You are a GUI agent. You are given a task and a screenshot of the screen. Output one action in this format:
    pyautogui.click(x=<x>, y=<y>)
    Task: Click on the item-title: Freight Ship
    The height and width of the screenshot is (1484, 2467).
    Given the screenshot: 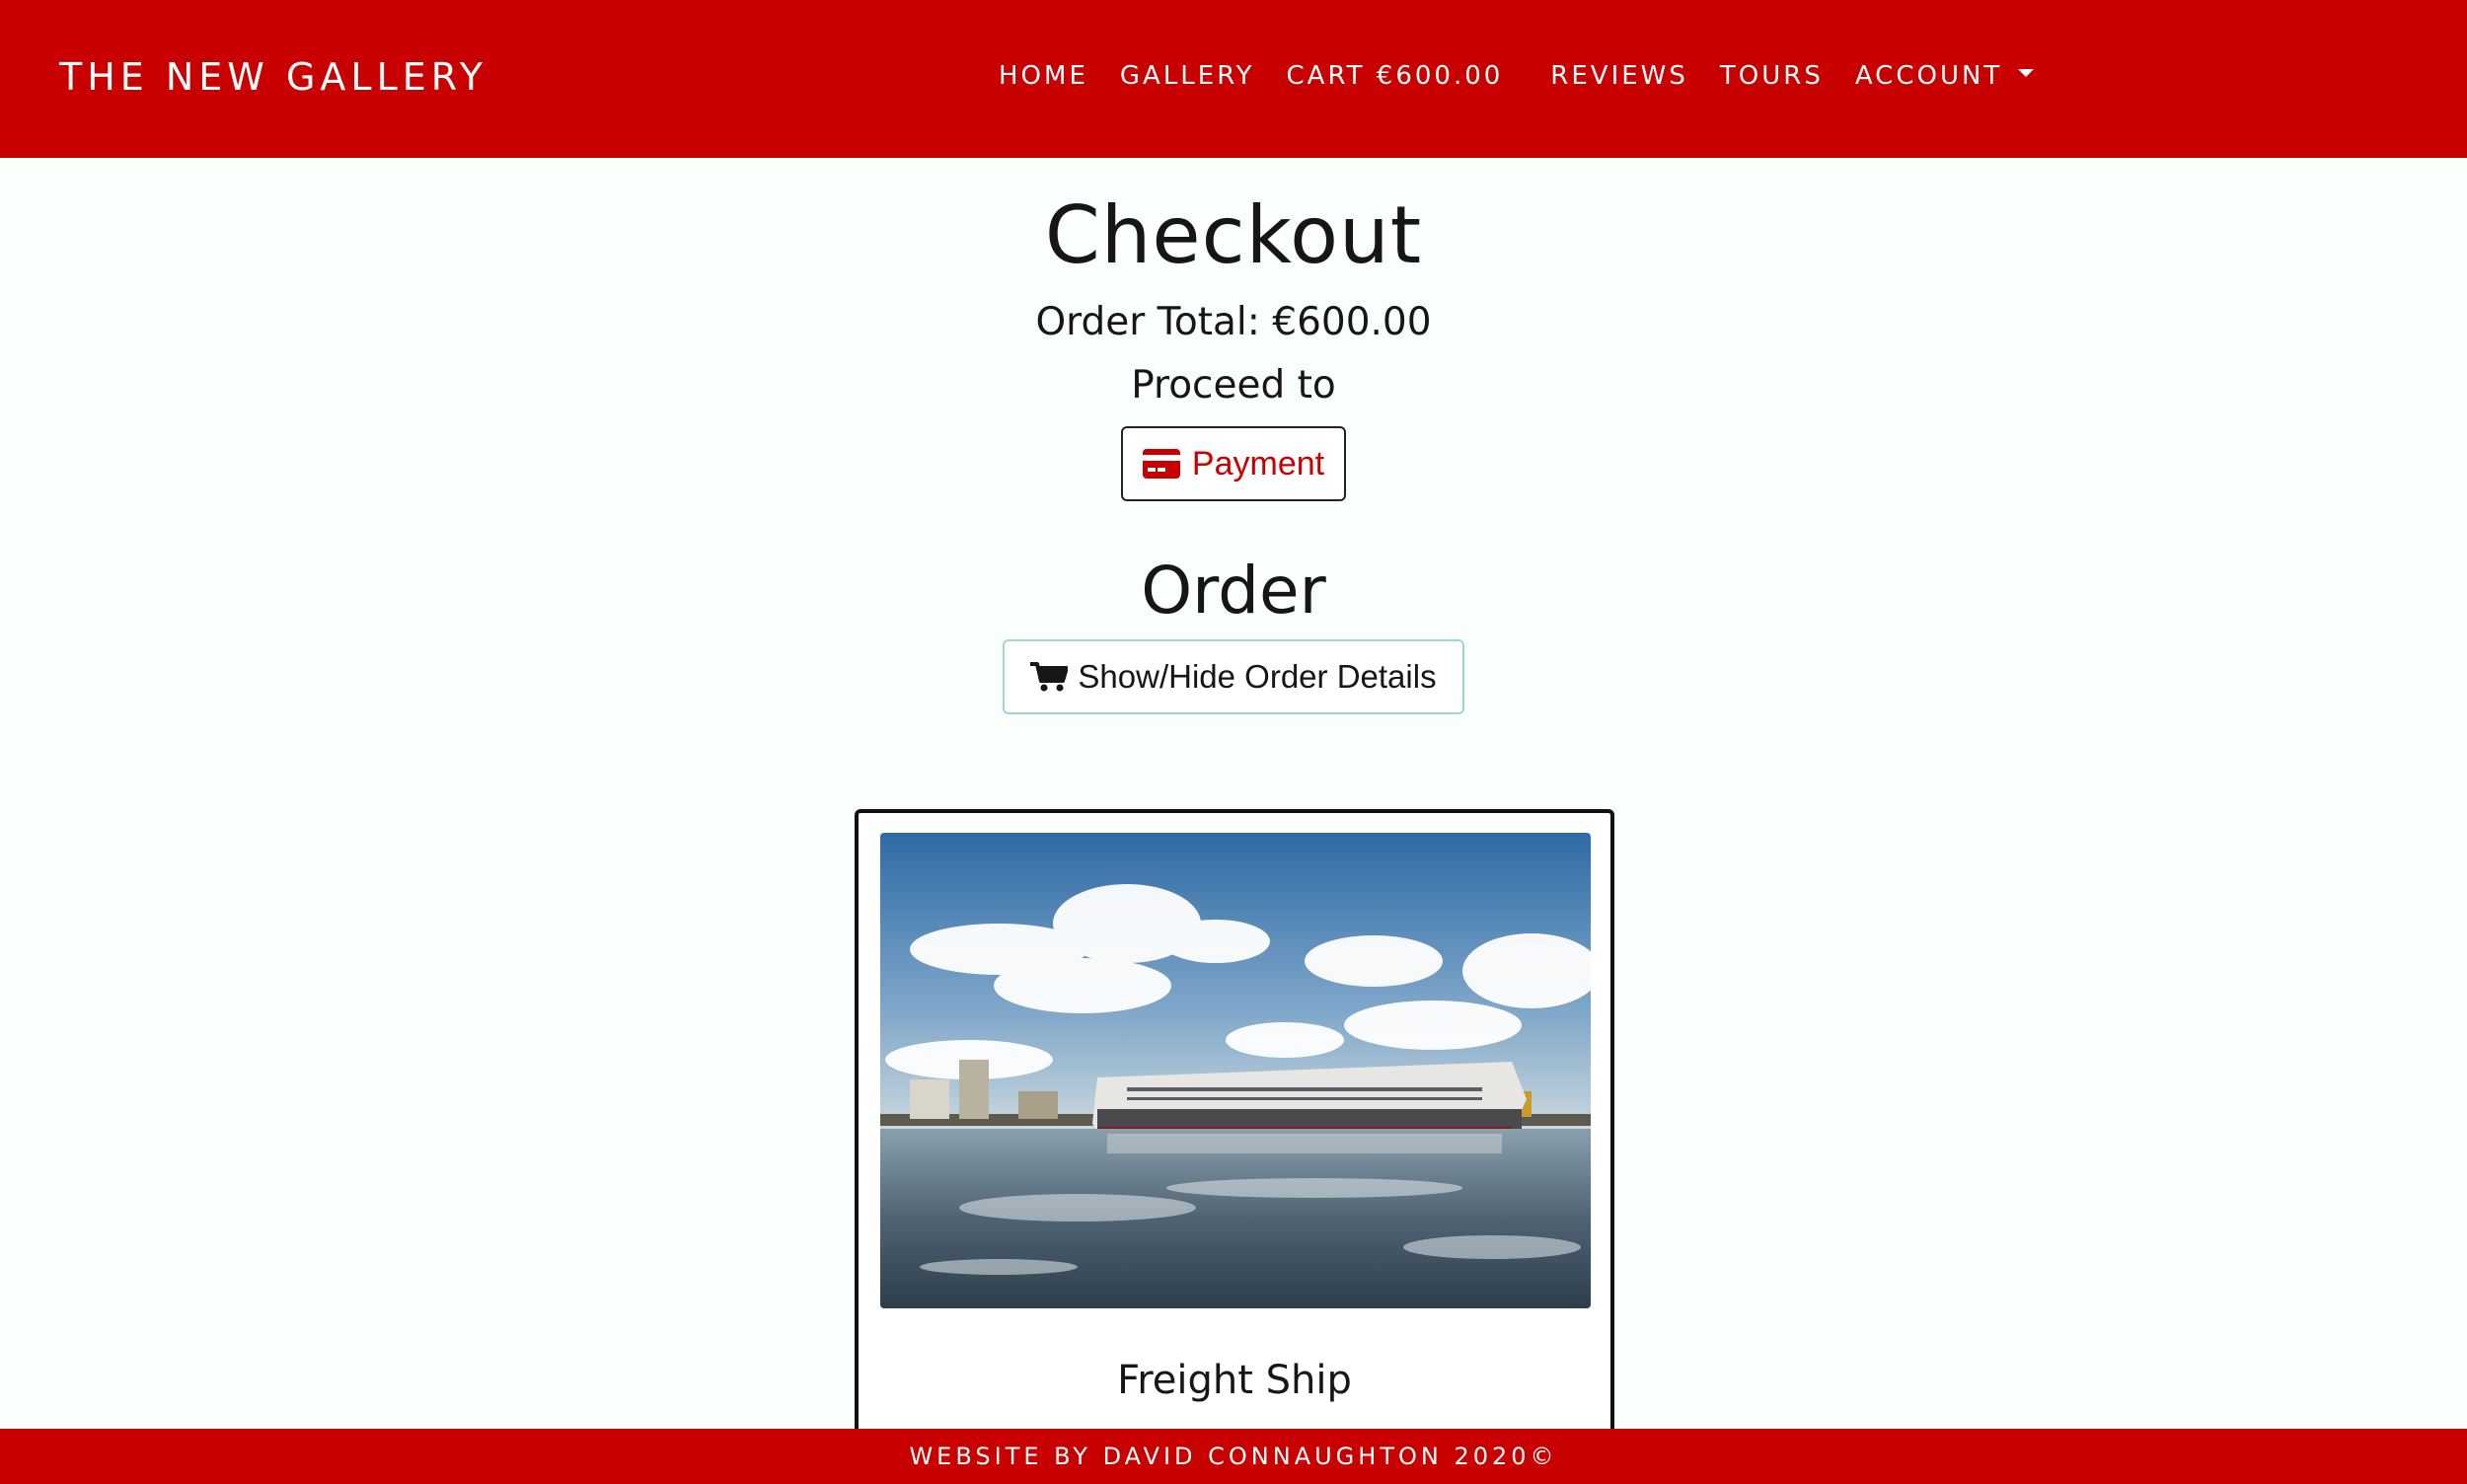 What is the action you would take?
    pyautogui.click(x=1234, y=1380)
    